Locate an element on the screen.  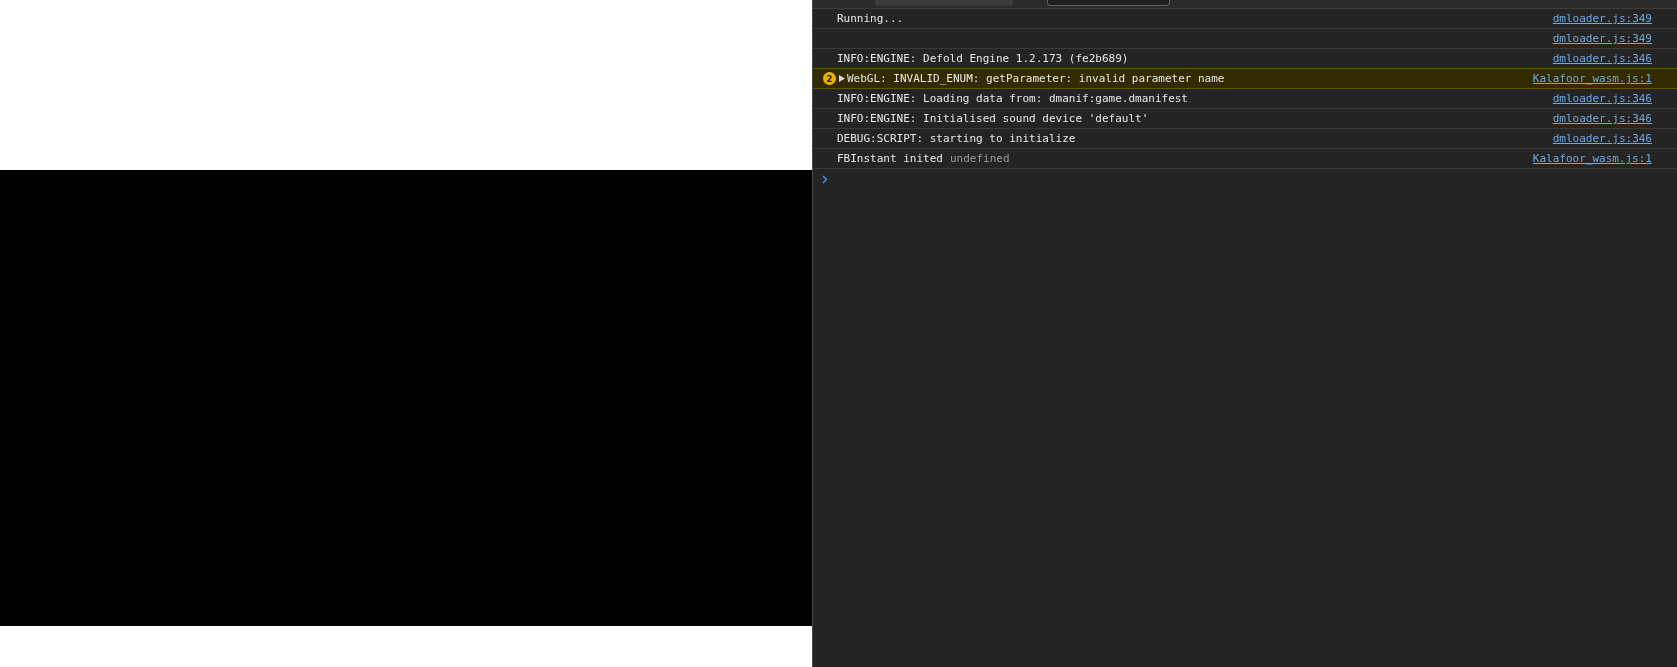
log-value: undefined is located at coordinates (979, 158).